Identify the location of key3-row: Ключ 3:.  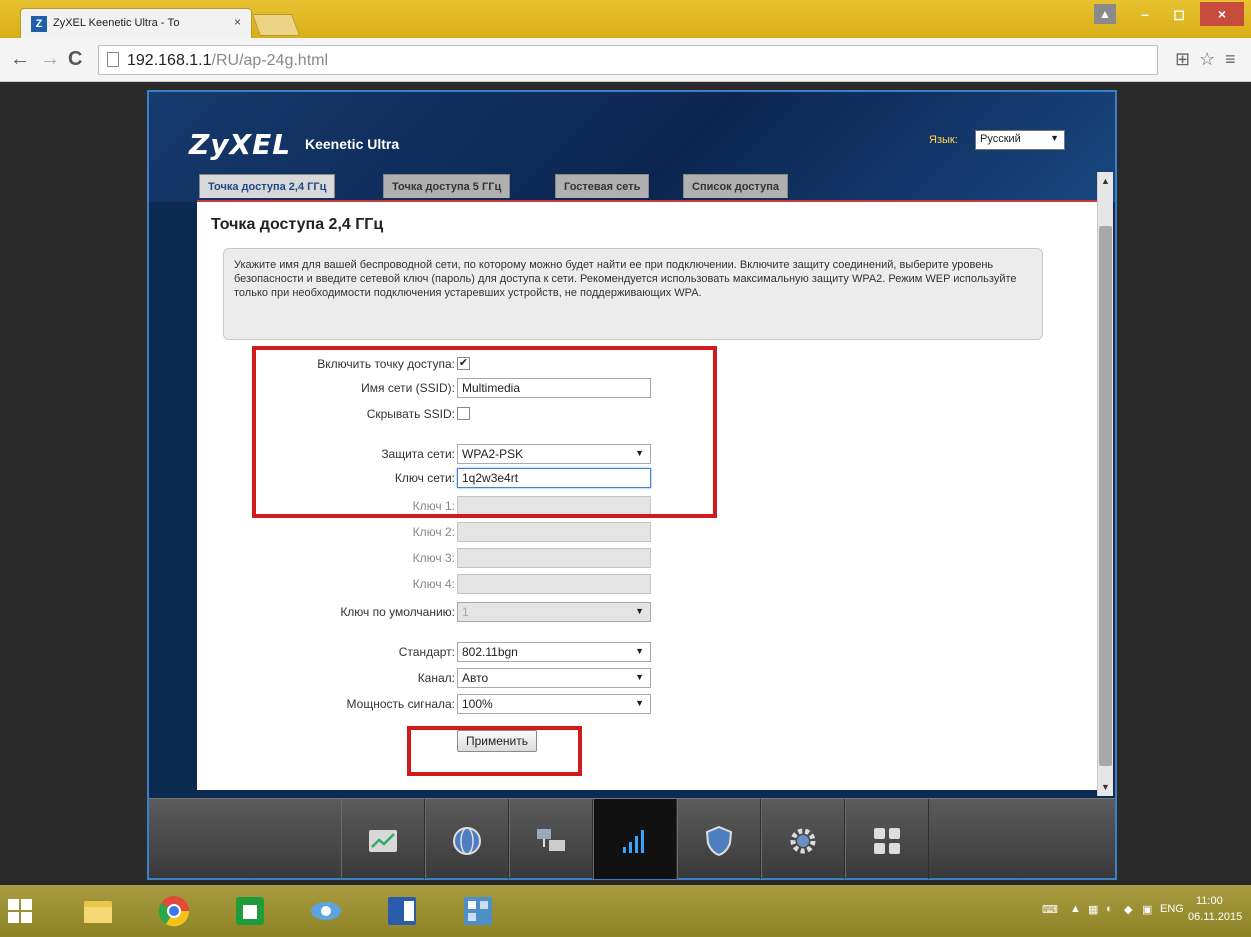
(497, 558).